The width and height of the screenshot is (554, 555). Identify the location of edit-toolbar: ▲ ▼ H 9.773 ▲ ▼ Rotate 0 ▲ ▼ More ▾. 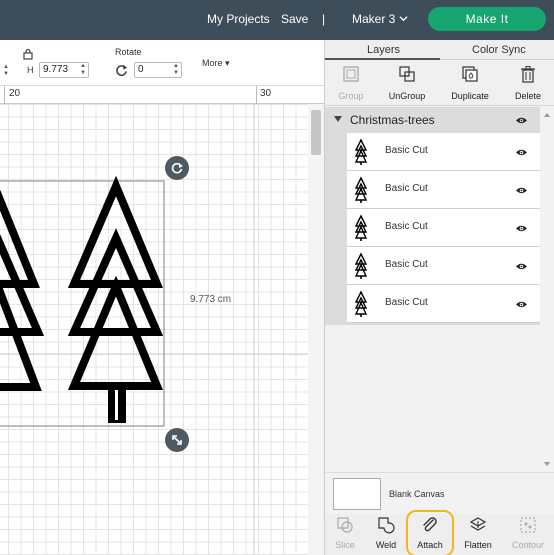
(162, 63).